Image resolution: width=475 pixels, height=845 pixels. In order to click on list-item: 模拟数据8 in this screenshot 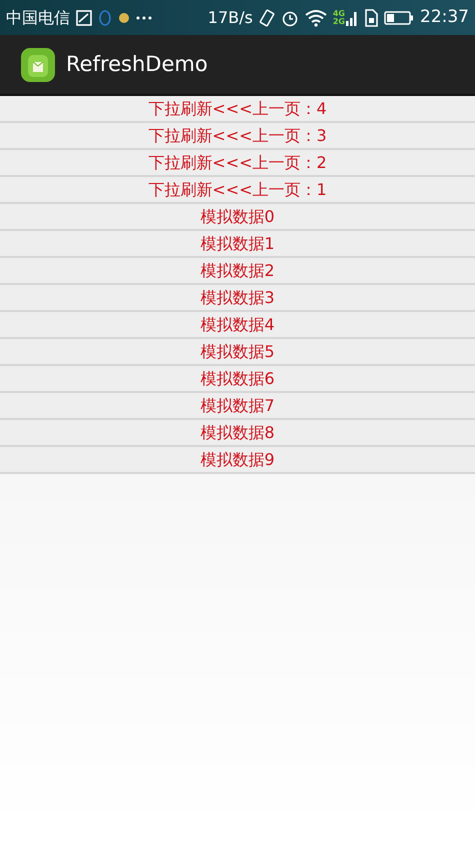, I will do `click(237, 433)`.